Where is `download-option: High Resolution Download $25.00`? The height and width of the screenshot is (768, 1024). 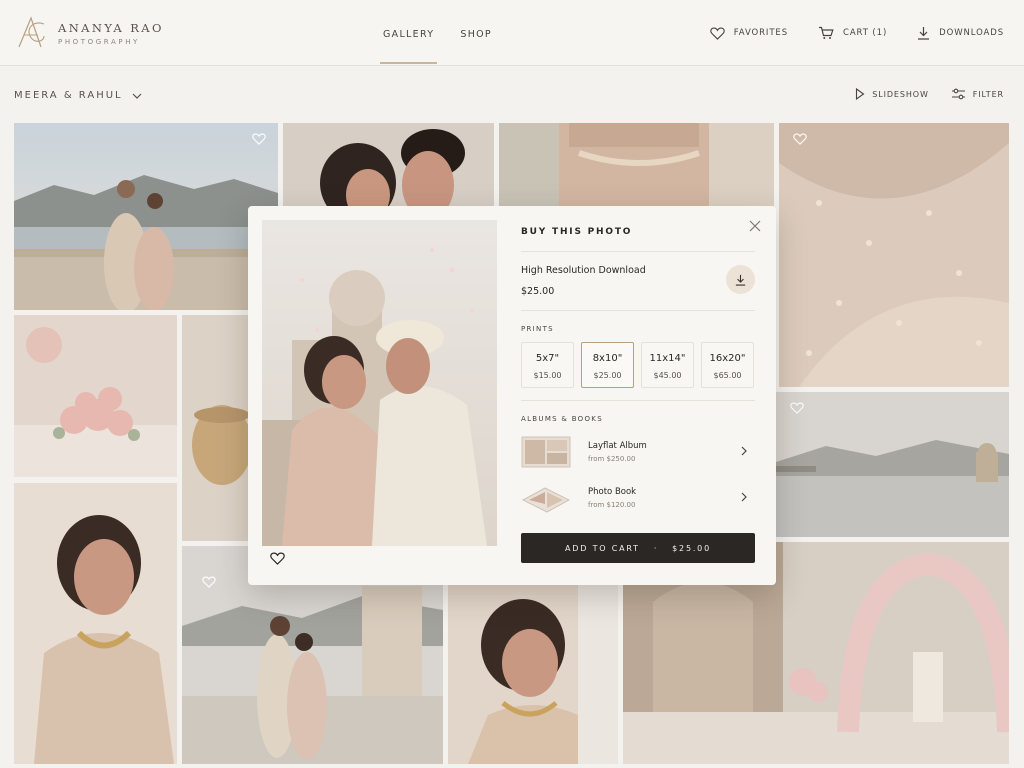 download-option: High Resolution Download $25.00 is located at coordinates (638, 287).